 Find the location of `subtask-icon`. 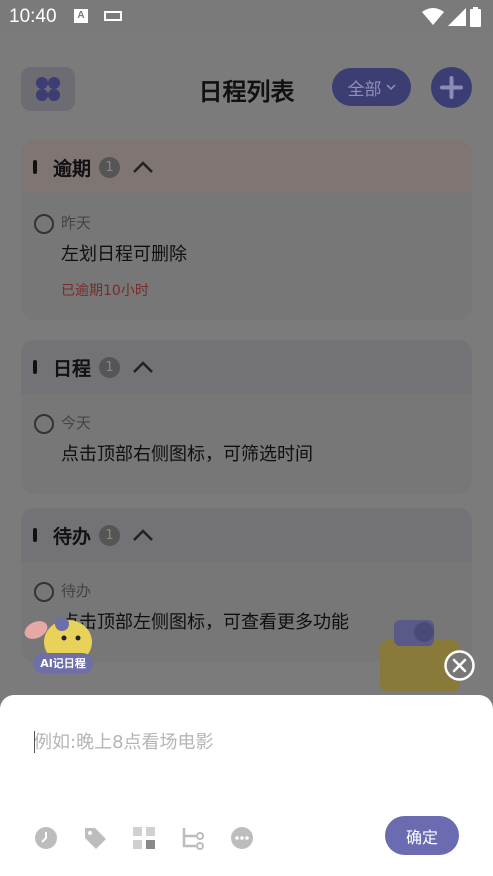

subtask-icon is located at coordinates (193, 839).